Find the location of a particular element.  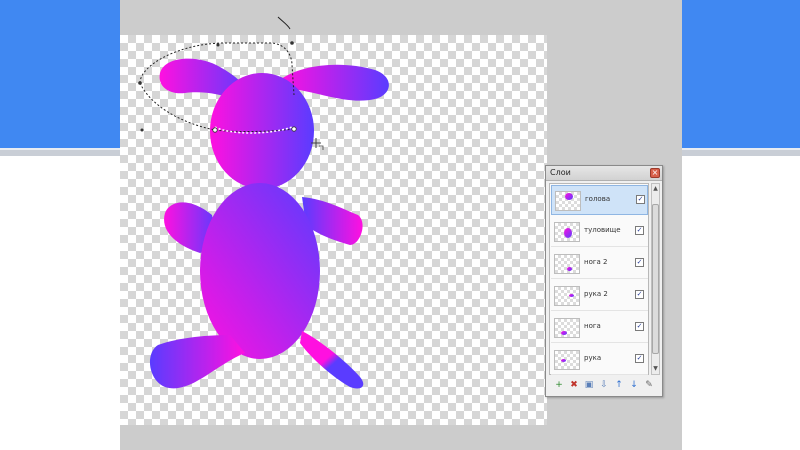

layer-name: нога 2 is located at coordinates (596, 262).